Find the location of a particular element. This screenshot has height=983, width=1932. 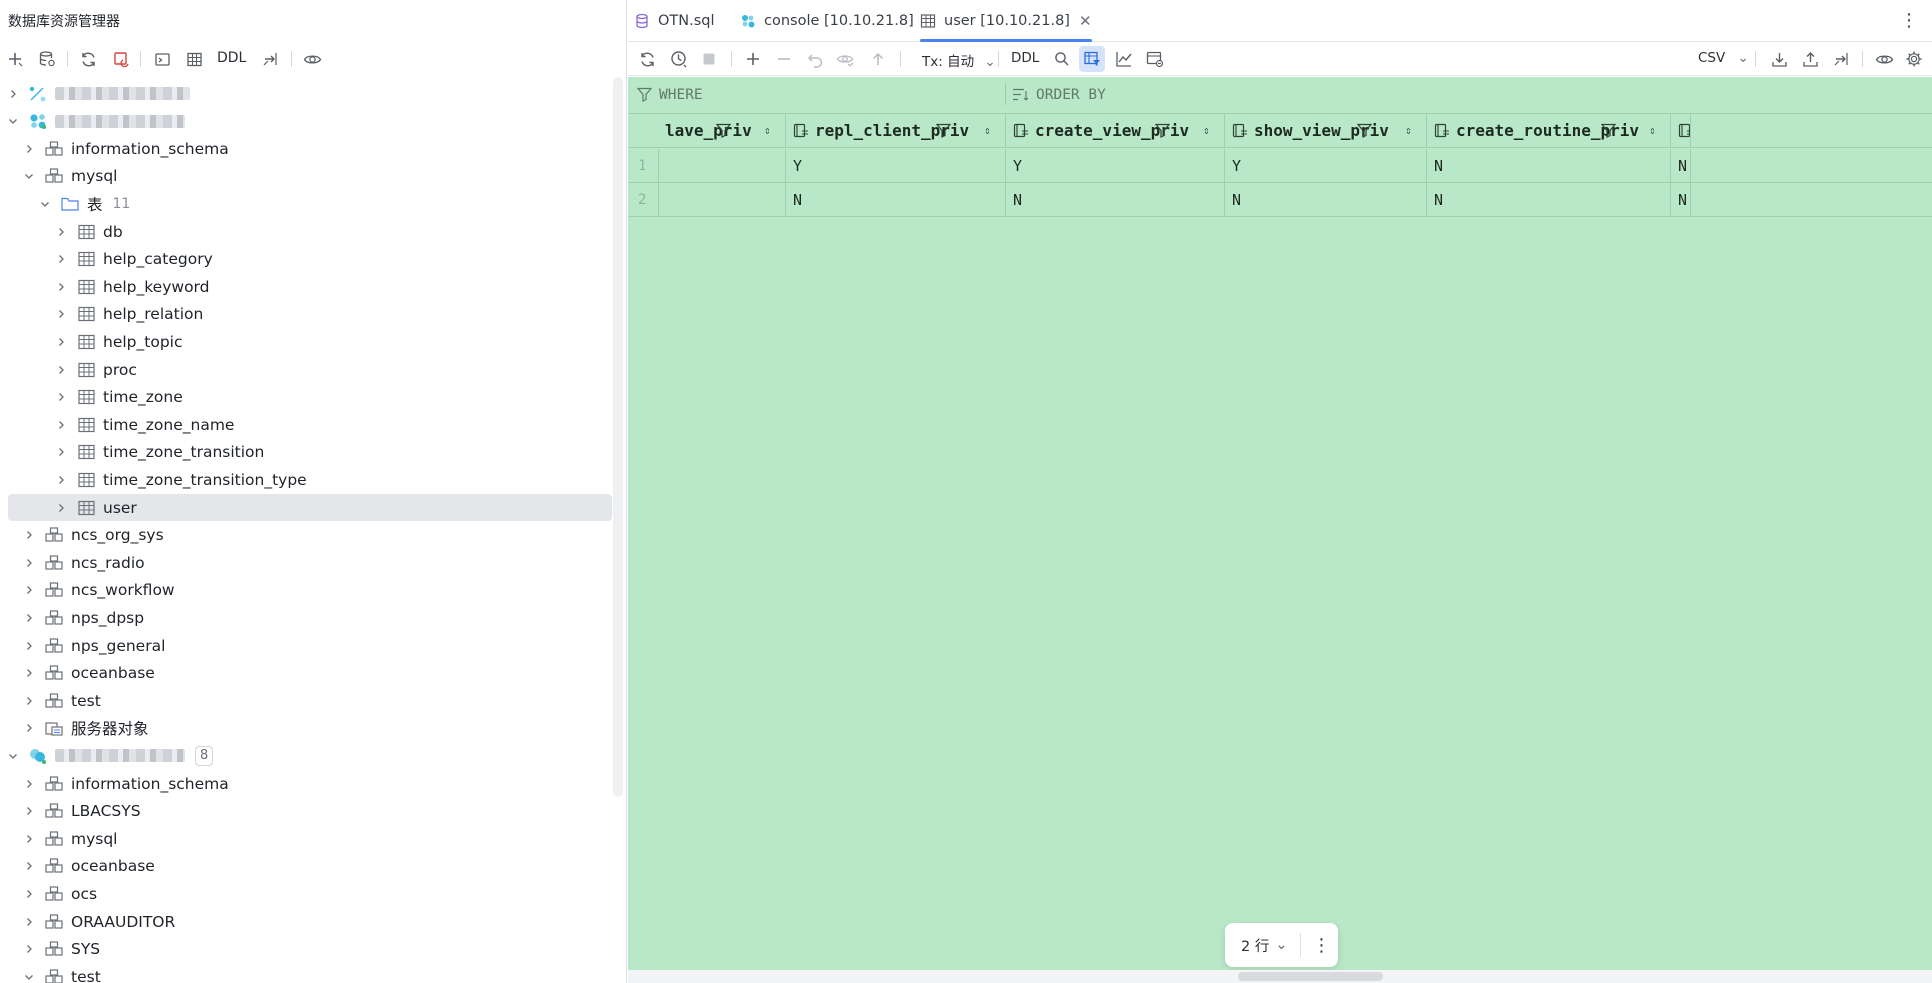

search-icon is located at coordinates (1062, 59).